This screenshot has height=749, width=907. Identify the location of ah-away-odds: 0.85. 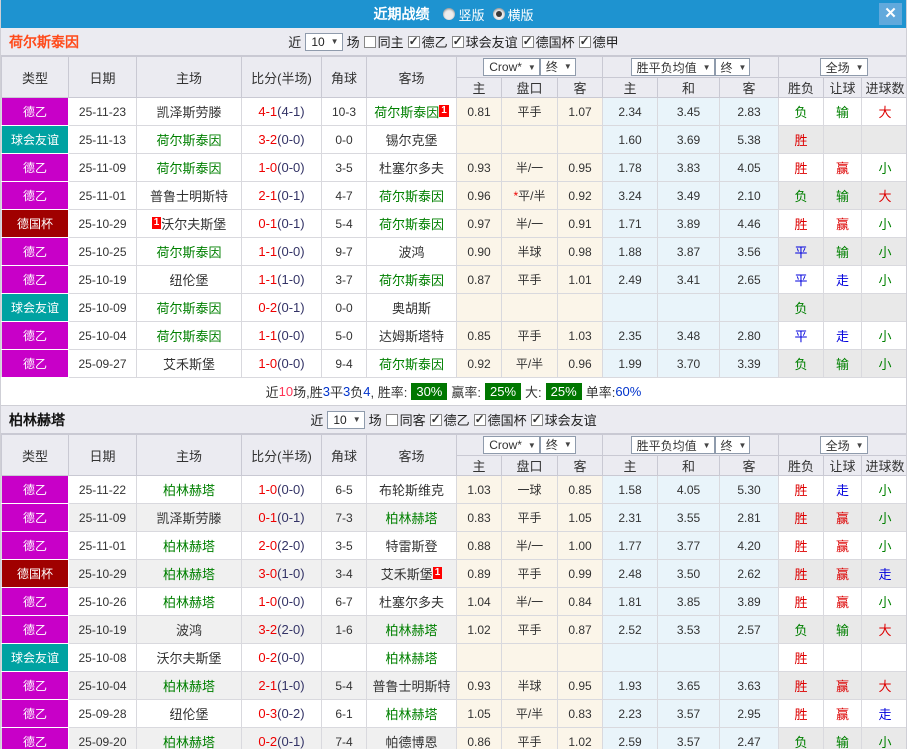
(580, 489).